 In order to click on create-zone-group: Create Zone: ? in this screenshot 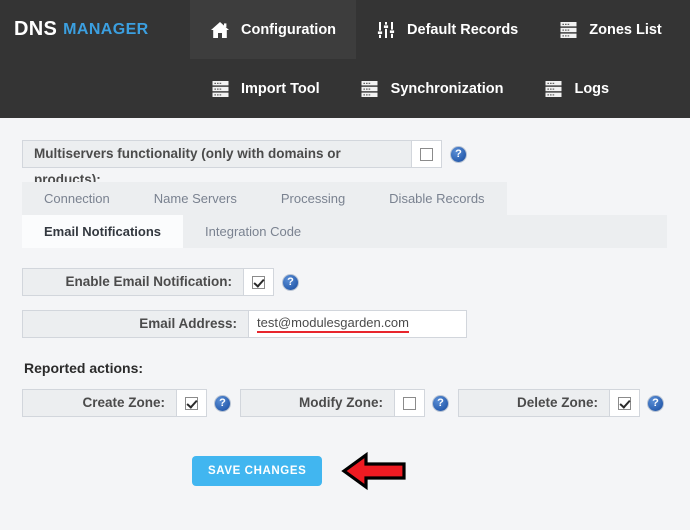, I will do `click(131, 403)`.